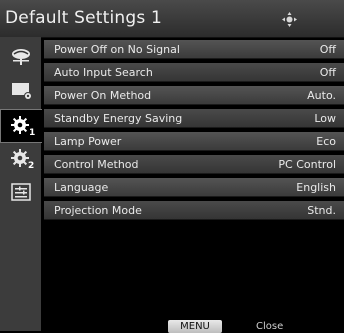 The image size is (344, 333). I want to click on sidebar-item-default-settings-1: 1, so click(21, 126).